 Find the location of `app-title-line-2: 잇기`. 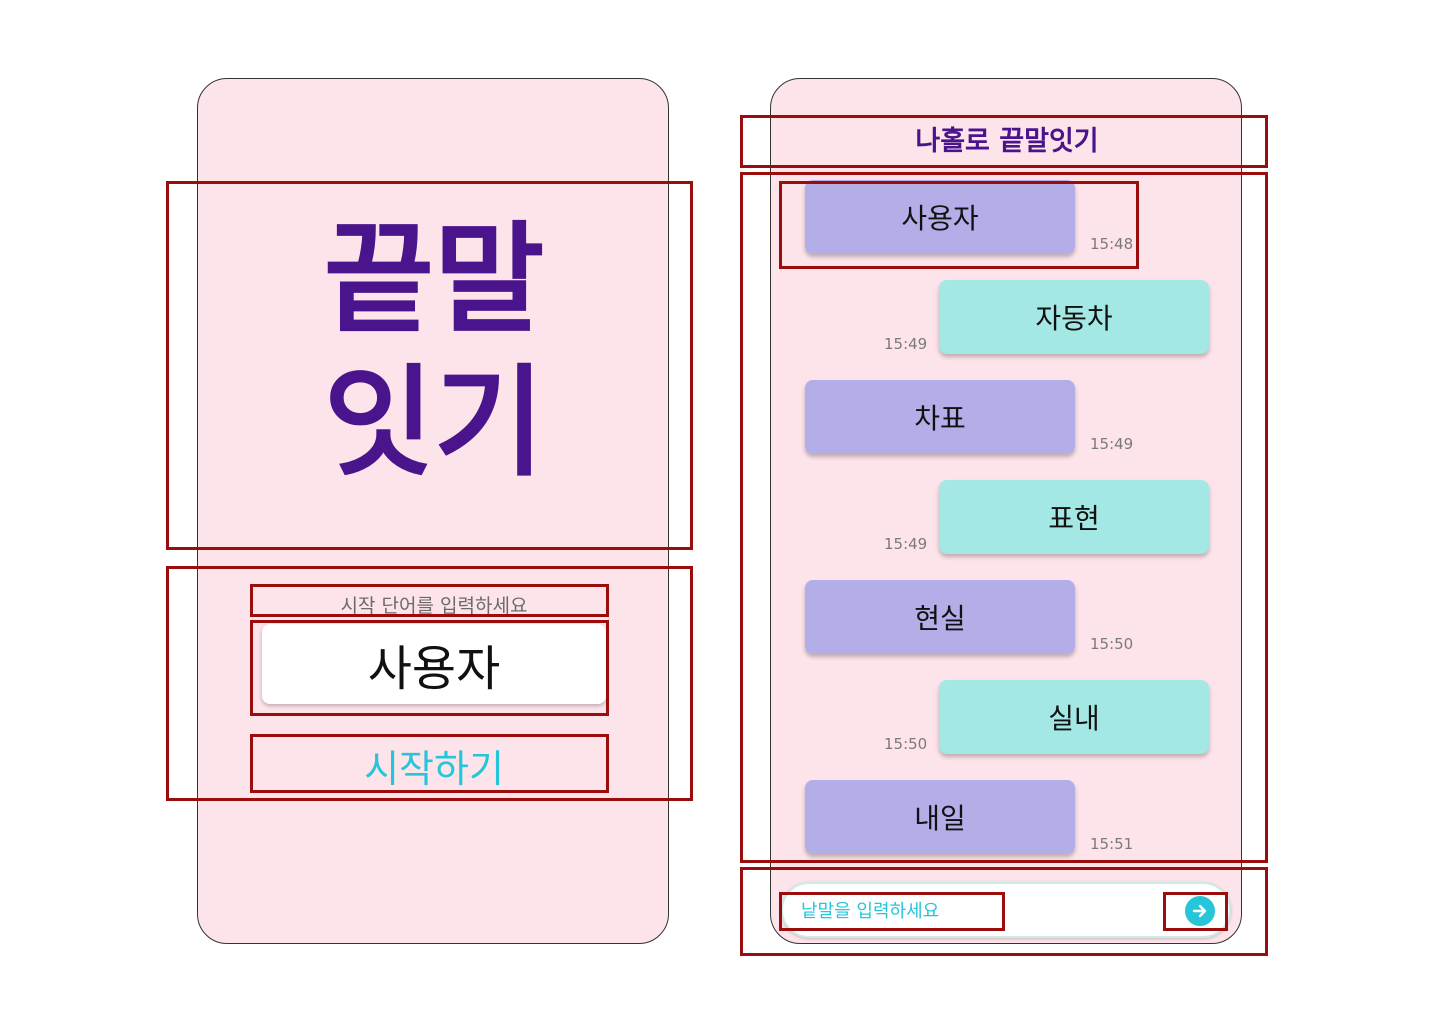

app-title-line-2: 잇기 is located at coordinates (434, 423).